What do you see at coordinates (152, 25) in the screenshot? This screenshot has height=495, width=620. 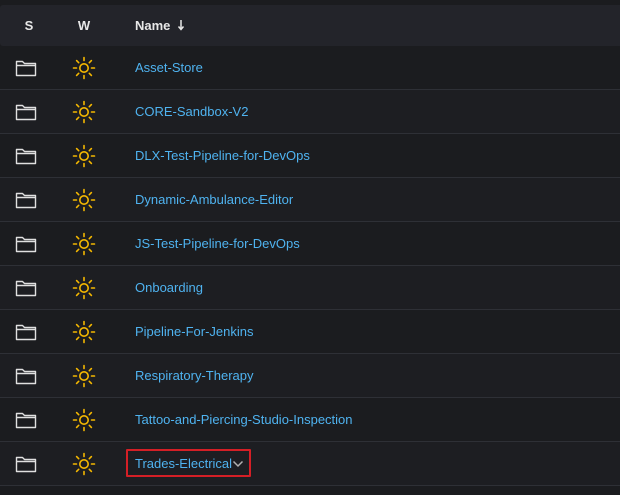 I see `column-header-name: Name` at bounding box center [152, 25].